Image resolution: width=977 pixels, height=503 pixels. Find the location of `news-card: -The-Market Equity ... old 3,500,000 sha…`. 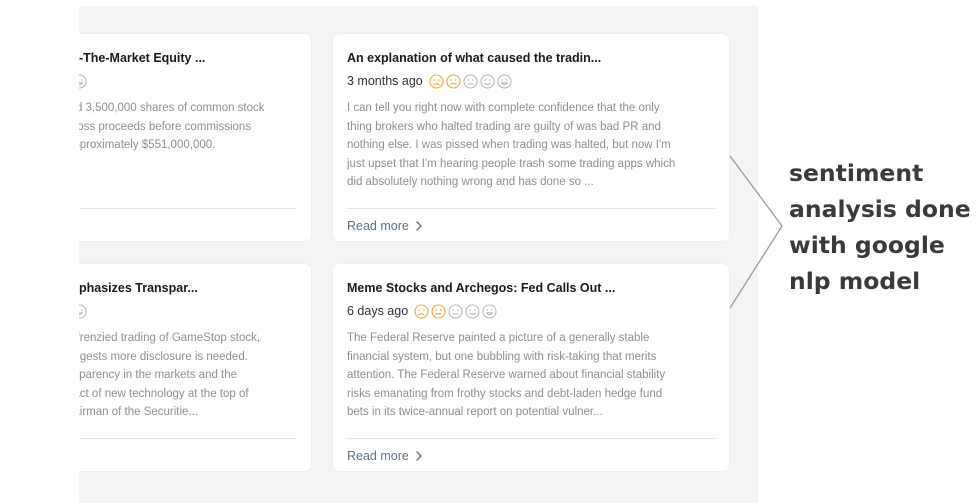

news-card: -The-Market Equity ... old 3,500,000 sha… is located at coordinates (195, 137).